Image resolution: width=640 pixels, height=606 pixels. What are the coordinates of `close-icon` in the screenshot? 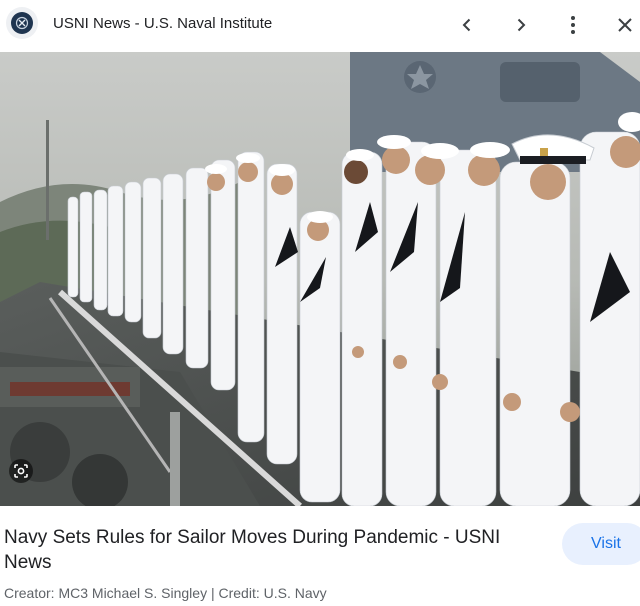 It's located at (625, 25).